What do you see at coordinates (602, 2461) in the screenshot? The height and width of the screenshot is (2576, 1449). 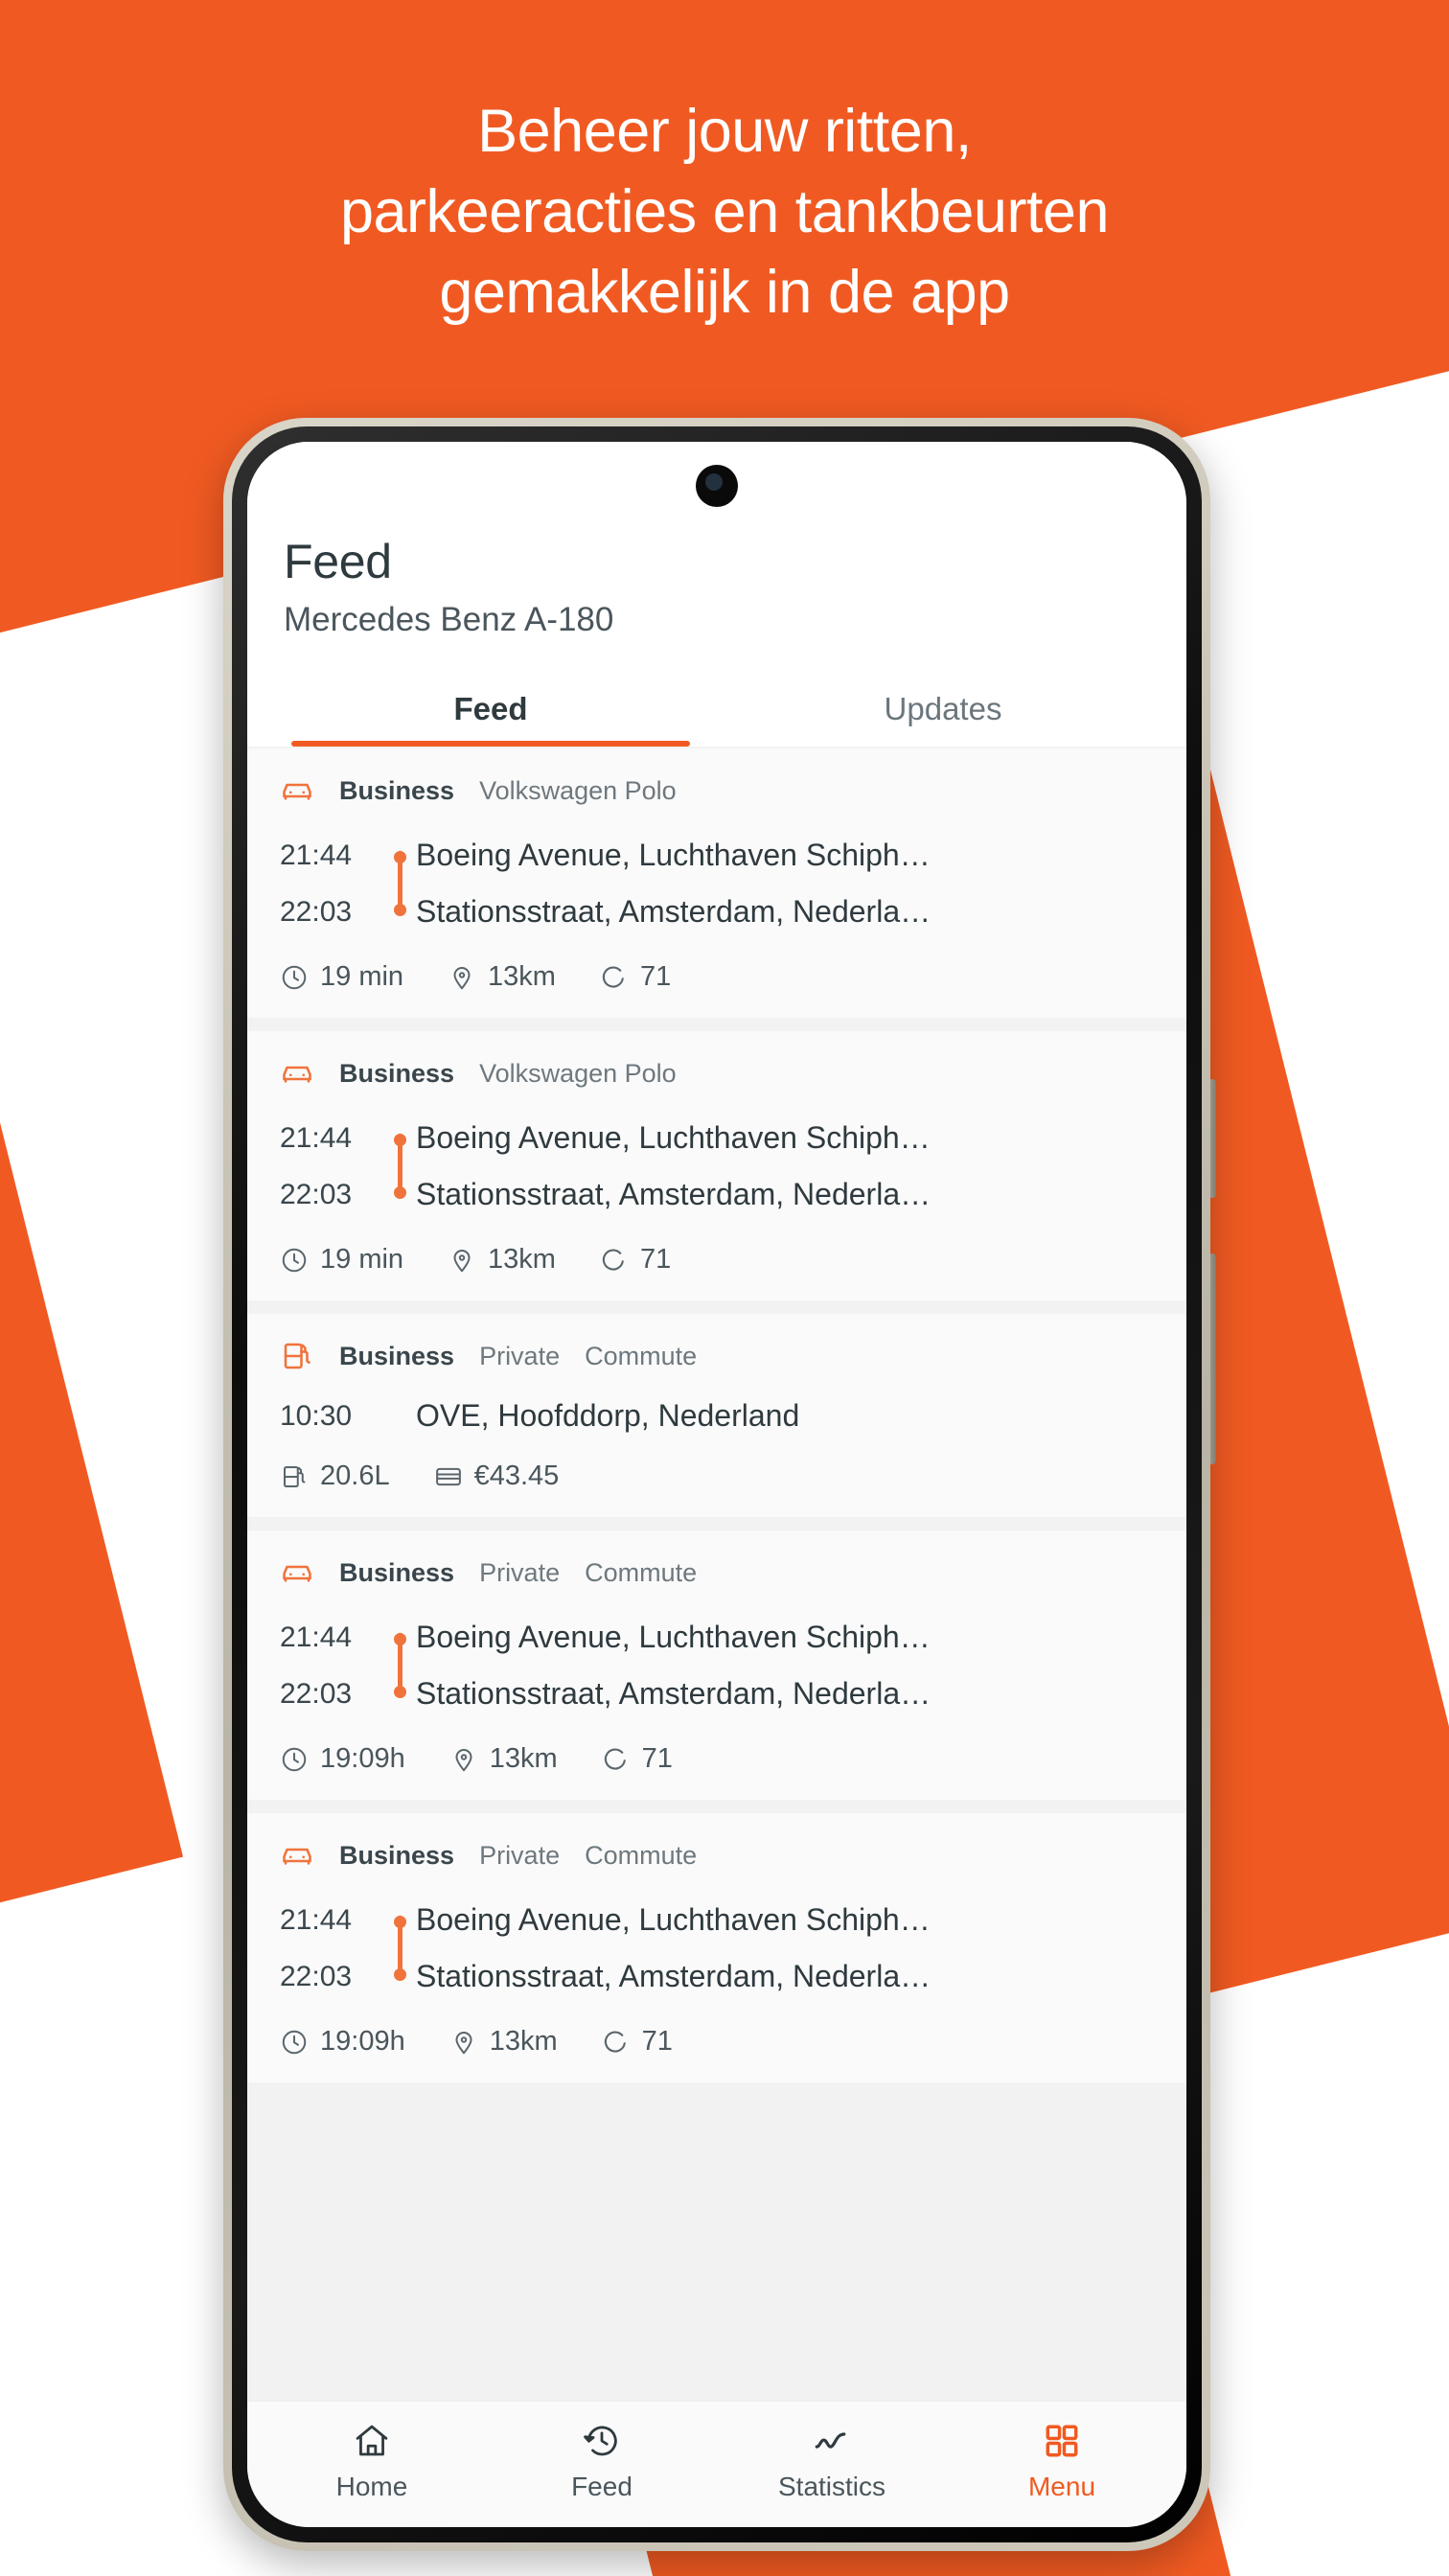 I see `nav-item-feed: Feed` at bounding box center [602, 2461].